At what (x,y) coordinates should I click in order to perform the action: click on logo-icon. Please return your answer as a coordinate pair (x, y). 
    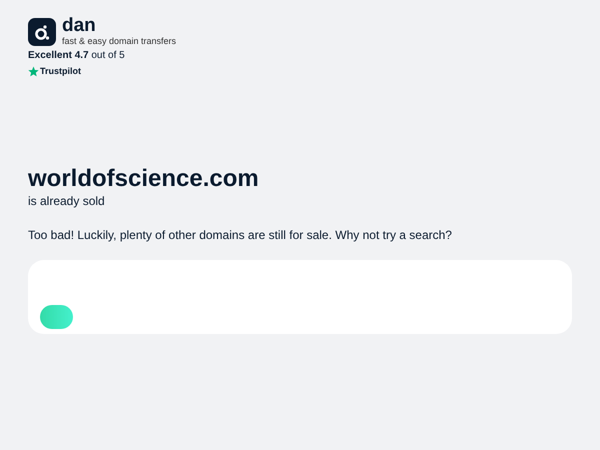
    Looking at the image, I should click on (42, 32).